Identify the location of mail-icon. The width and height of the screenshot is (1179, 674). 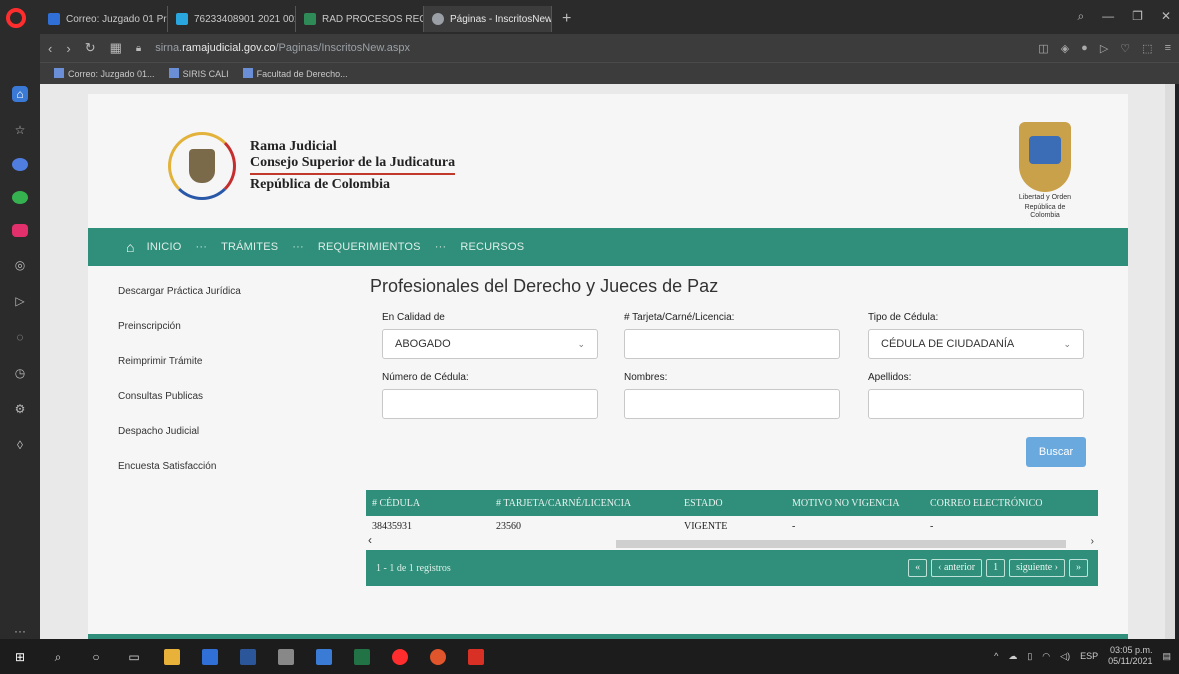
(210, 656).